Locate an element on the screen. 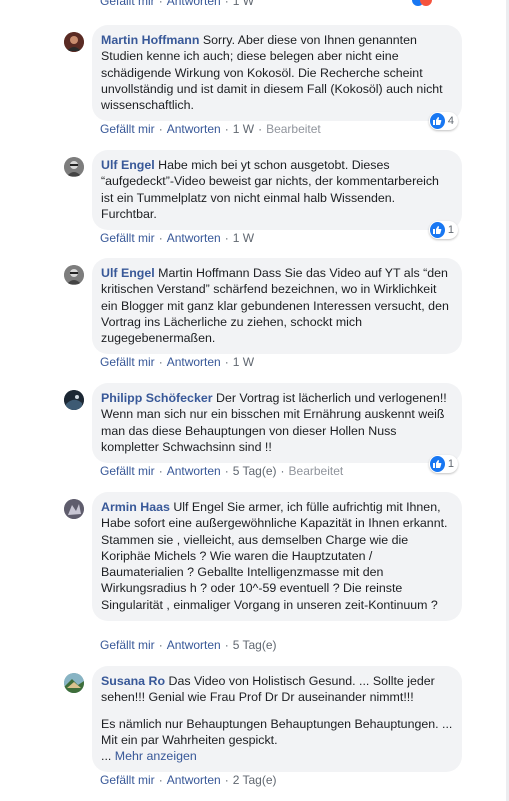 The width and height of the screenshot is (509, 801). previous-comment-actions: Gefällt mir · Antworten · 1 W is located at coordinates (177, 4).